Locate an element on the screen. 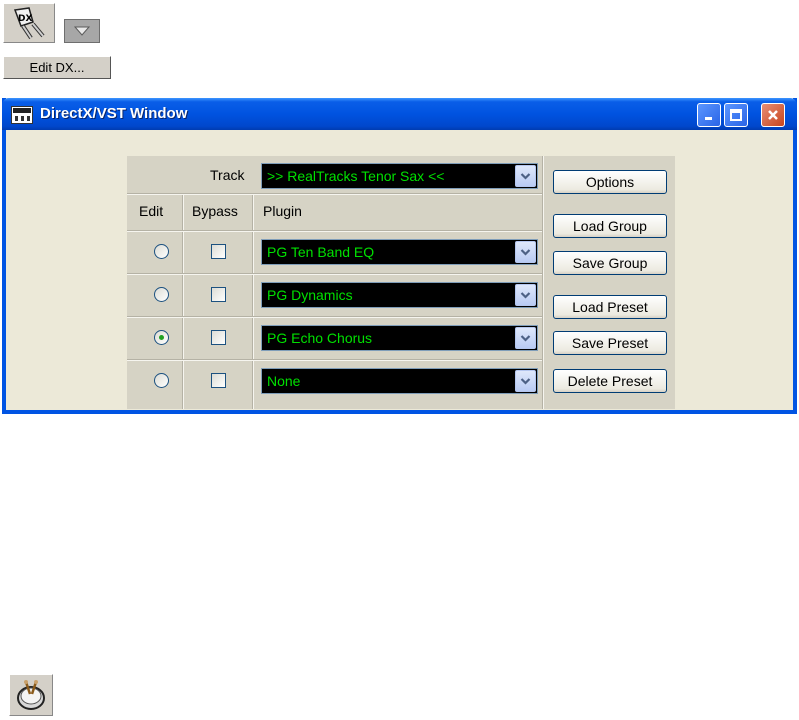 This screenshot has height=720, width=799. triangle-down-icon is located at coordinates (82, 31).